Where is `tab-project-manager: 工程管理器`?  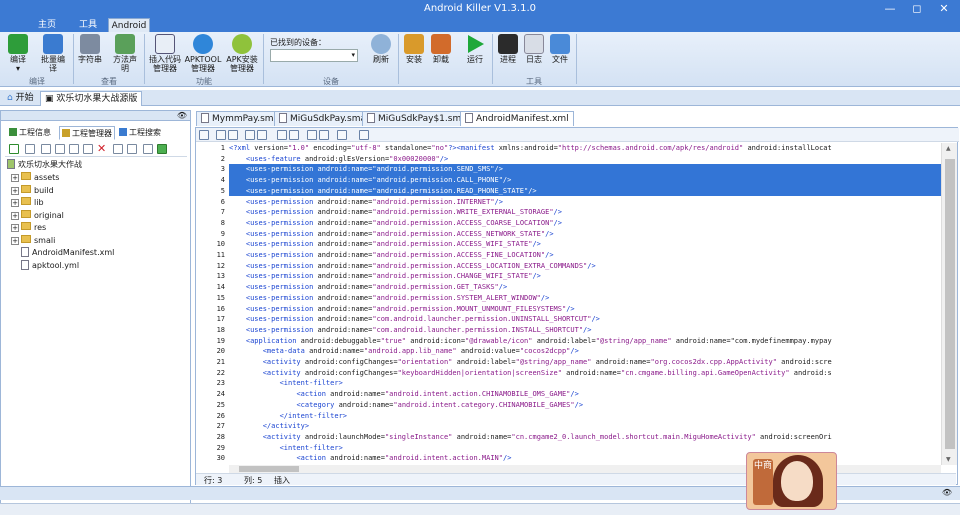 tab-project-manager: 工程管理器 is located at coordinates (87, 133).